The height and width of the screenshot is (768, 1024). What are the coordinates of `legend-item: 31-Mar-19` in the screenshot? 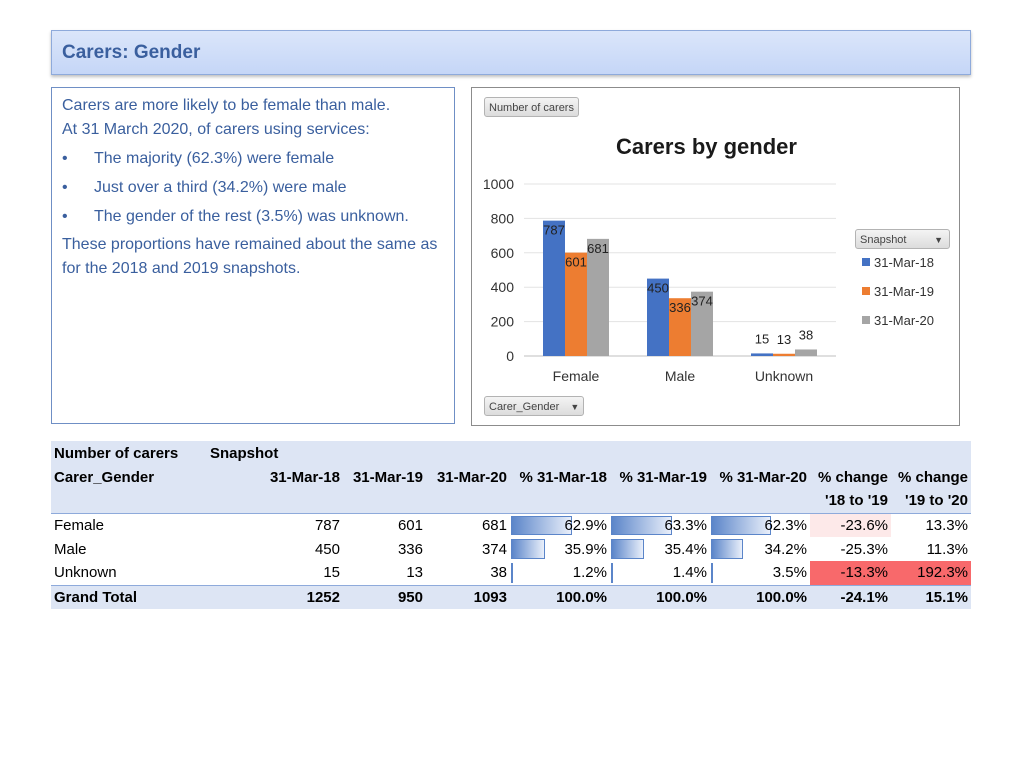 It's located at (898, 291).